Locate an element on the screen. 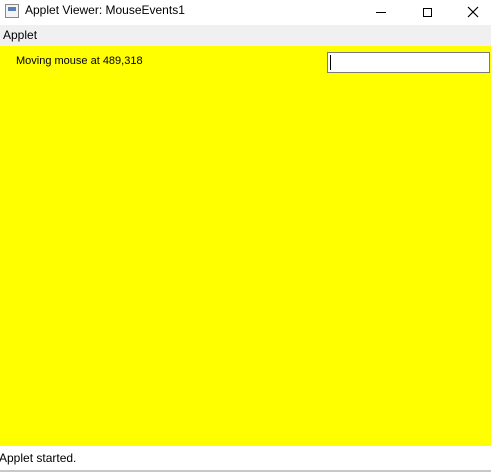  menu-bar: Applet is located at coordinates (245, 35).